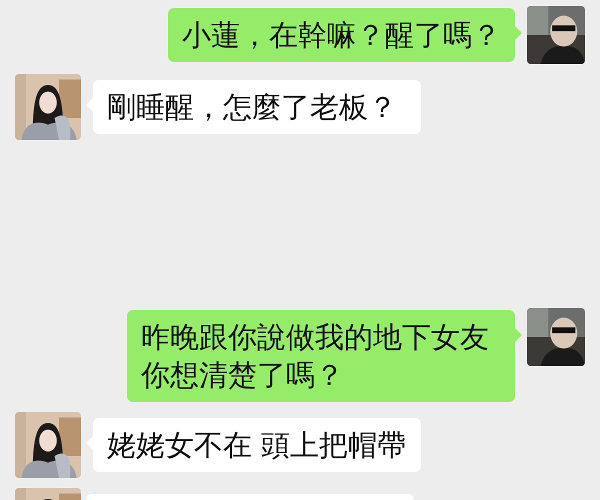 This screenshot has width=600, height=500. What do you see at coordinates (321, 356) in the screenshot?
I see `message-bubble: 昨晚跟你說做我的地下女友你想清楚了嗎？` at bounding box center [321, 356].